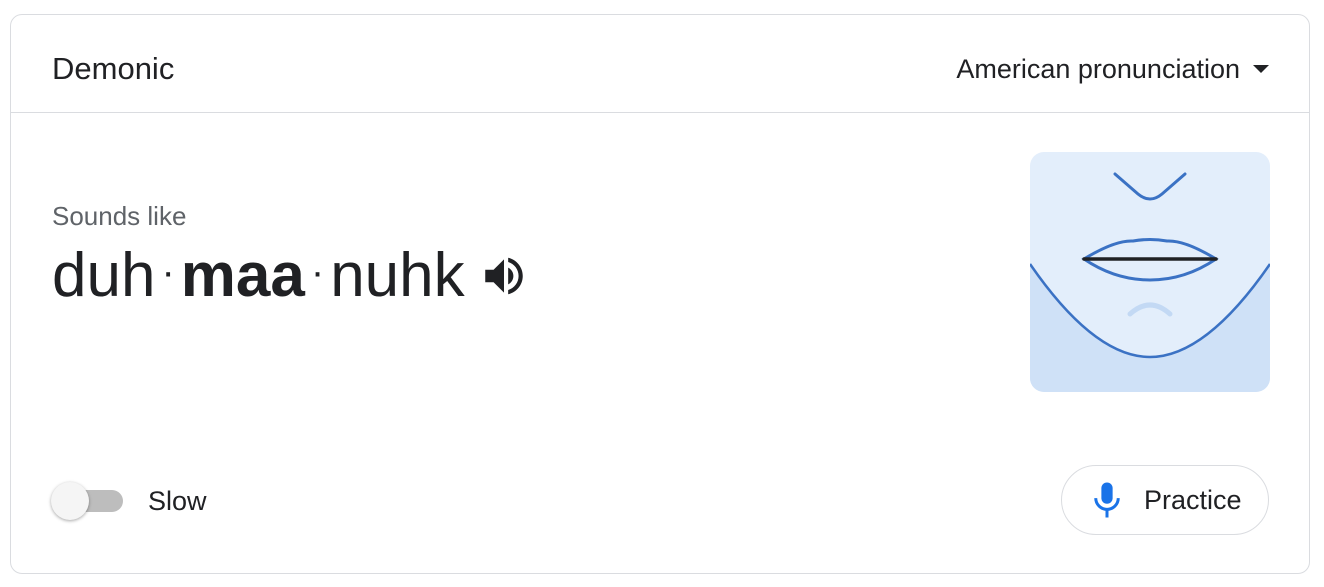  I want to click on syllable: nuhk, so click(397, 275).